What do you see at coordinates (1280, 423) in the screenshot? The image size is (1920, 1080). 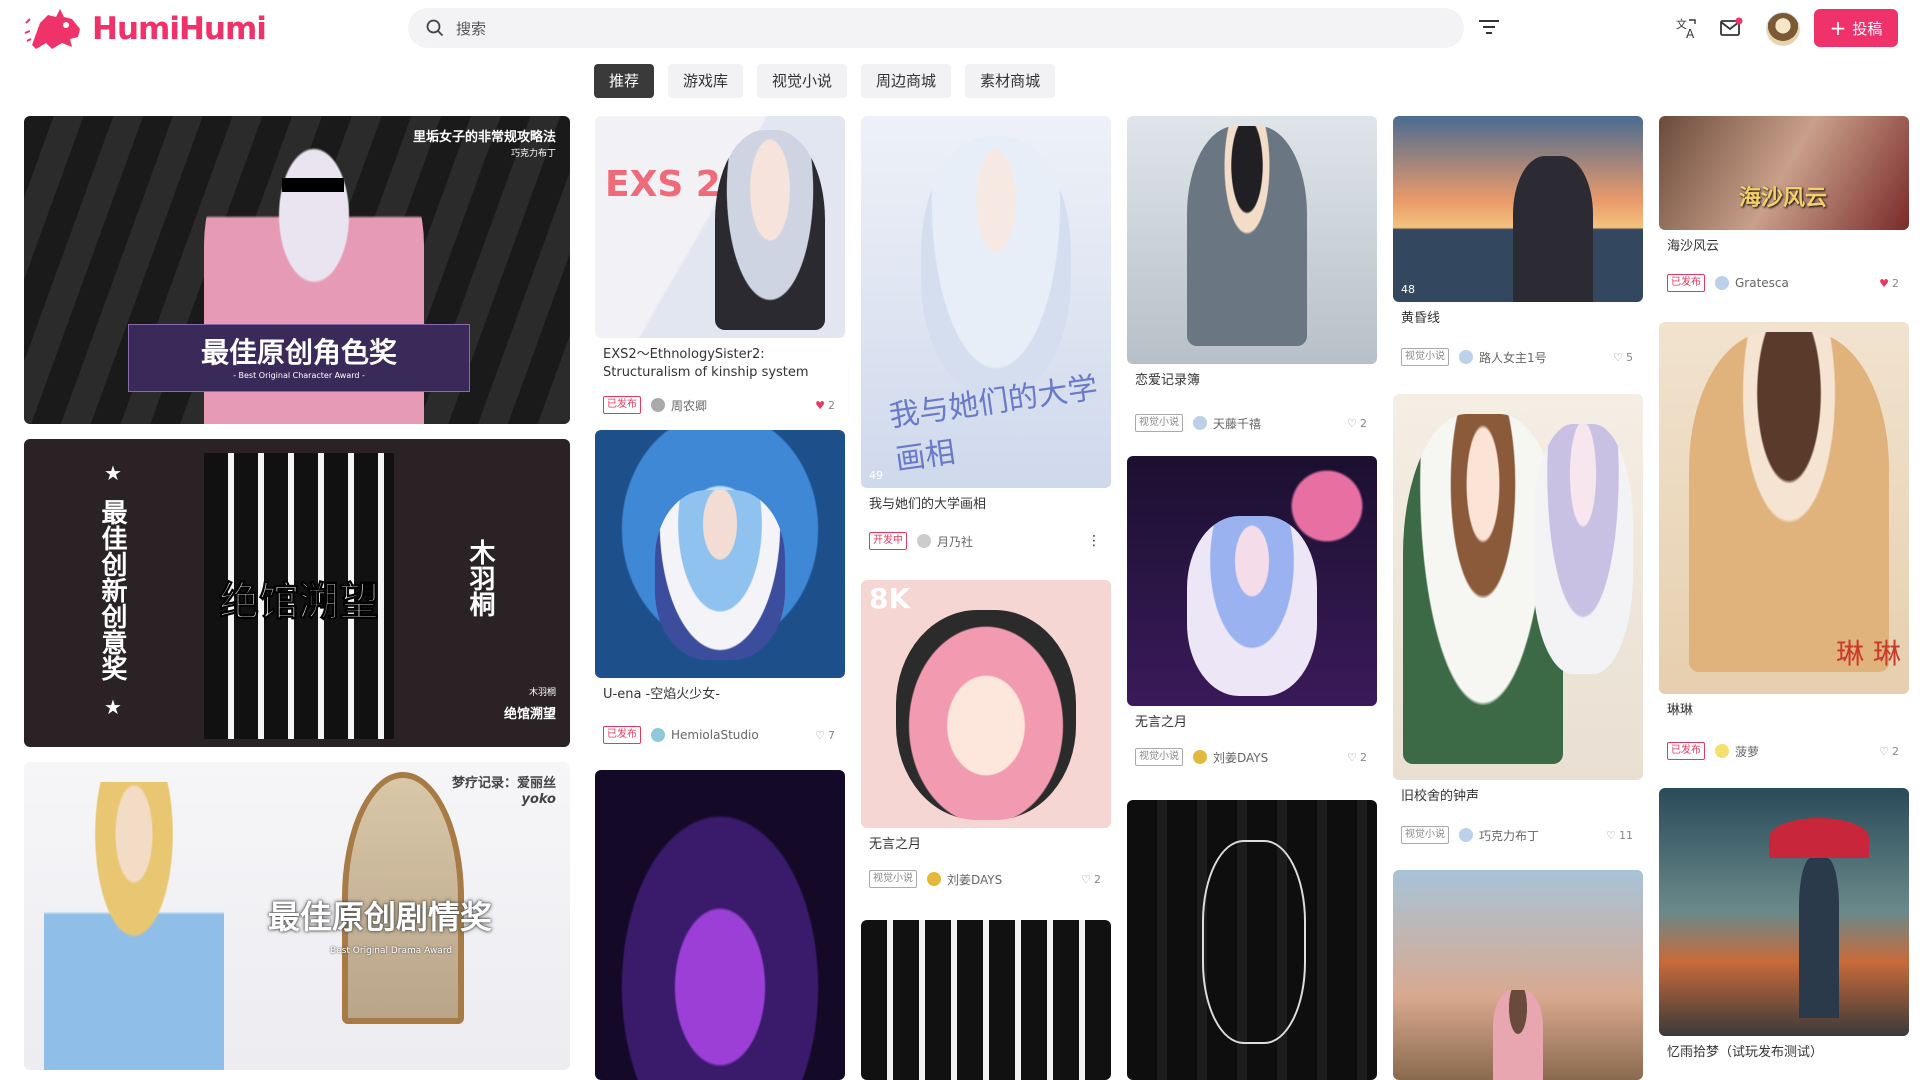 I see `author-name: 天藤千禧` at bounding box center [1280, 423].